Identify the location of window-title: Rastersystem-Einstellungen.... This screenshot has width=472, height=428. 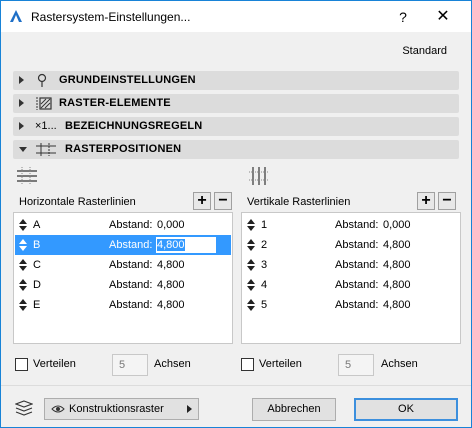
(111, 17).